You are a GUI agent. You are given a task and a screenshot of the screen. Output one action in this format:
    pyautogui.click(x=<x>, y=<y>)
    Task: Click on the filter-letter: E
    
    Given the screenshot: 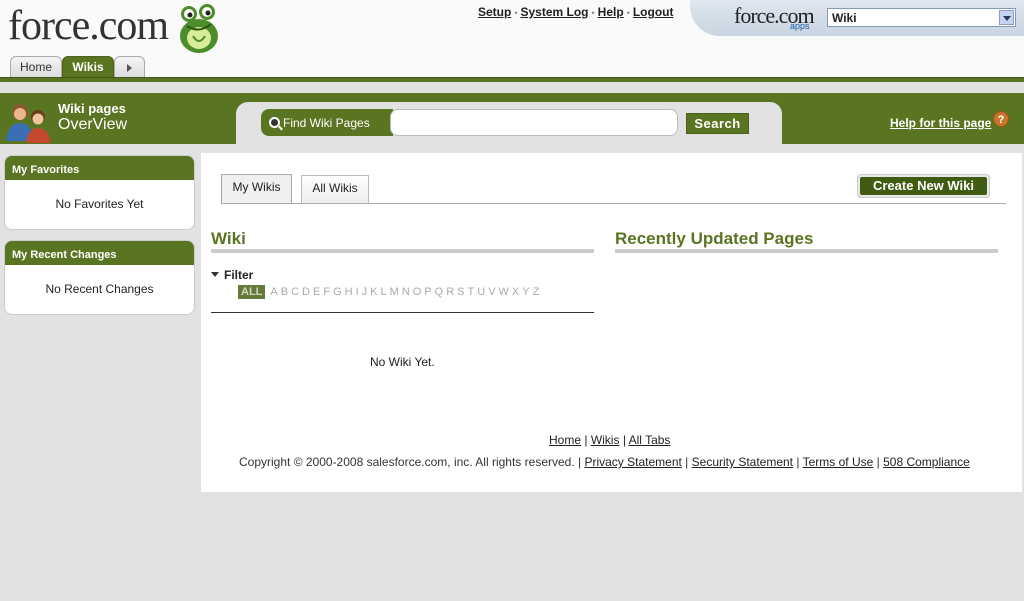 What is the action you would take?
    pyautogui.click(x=316, y=292)
    